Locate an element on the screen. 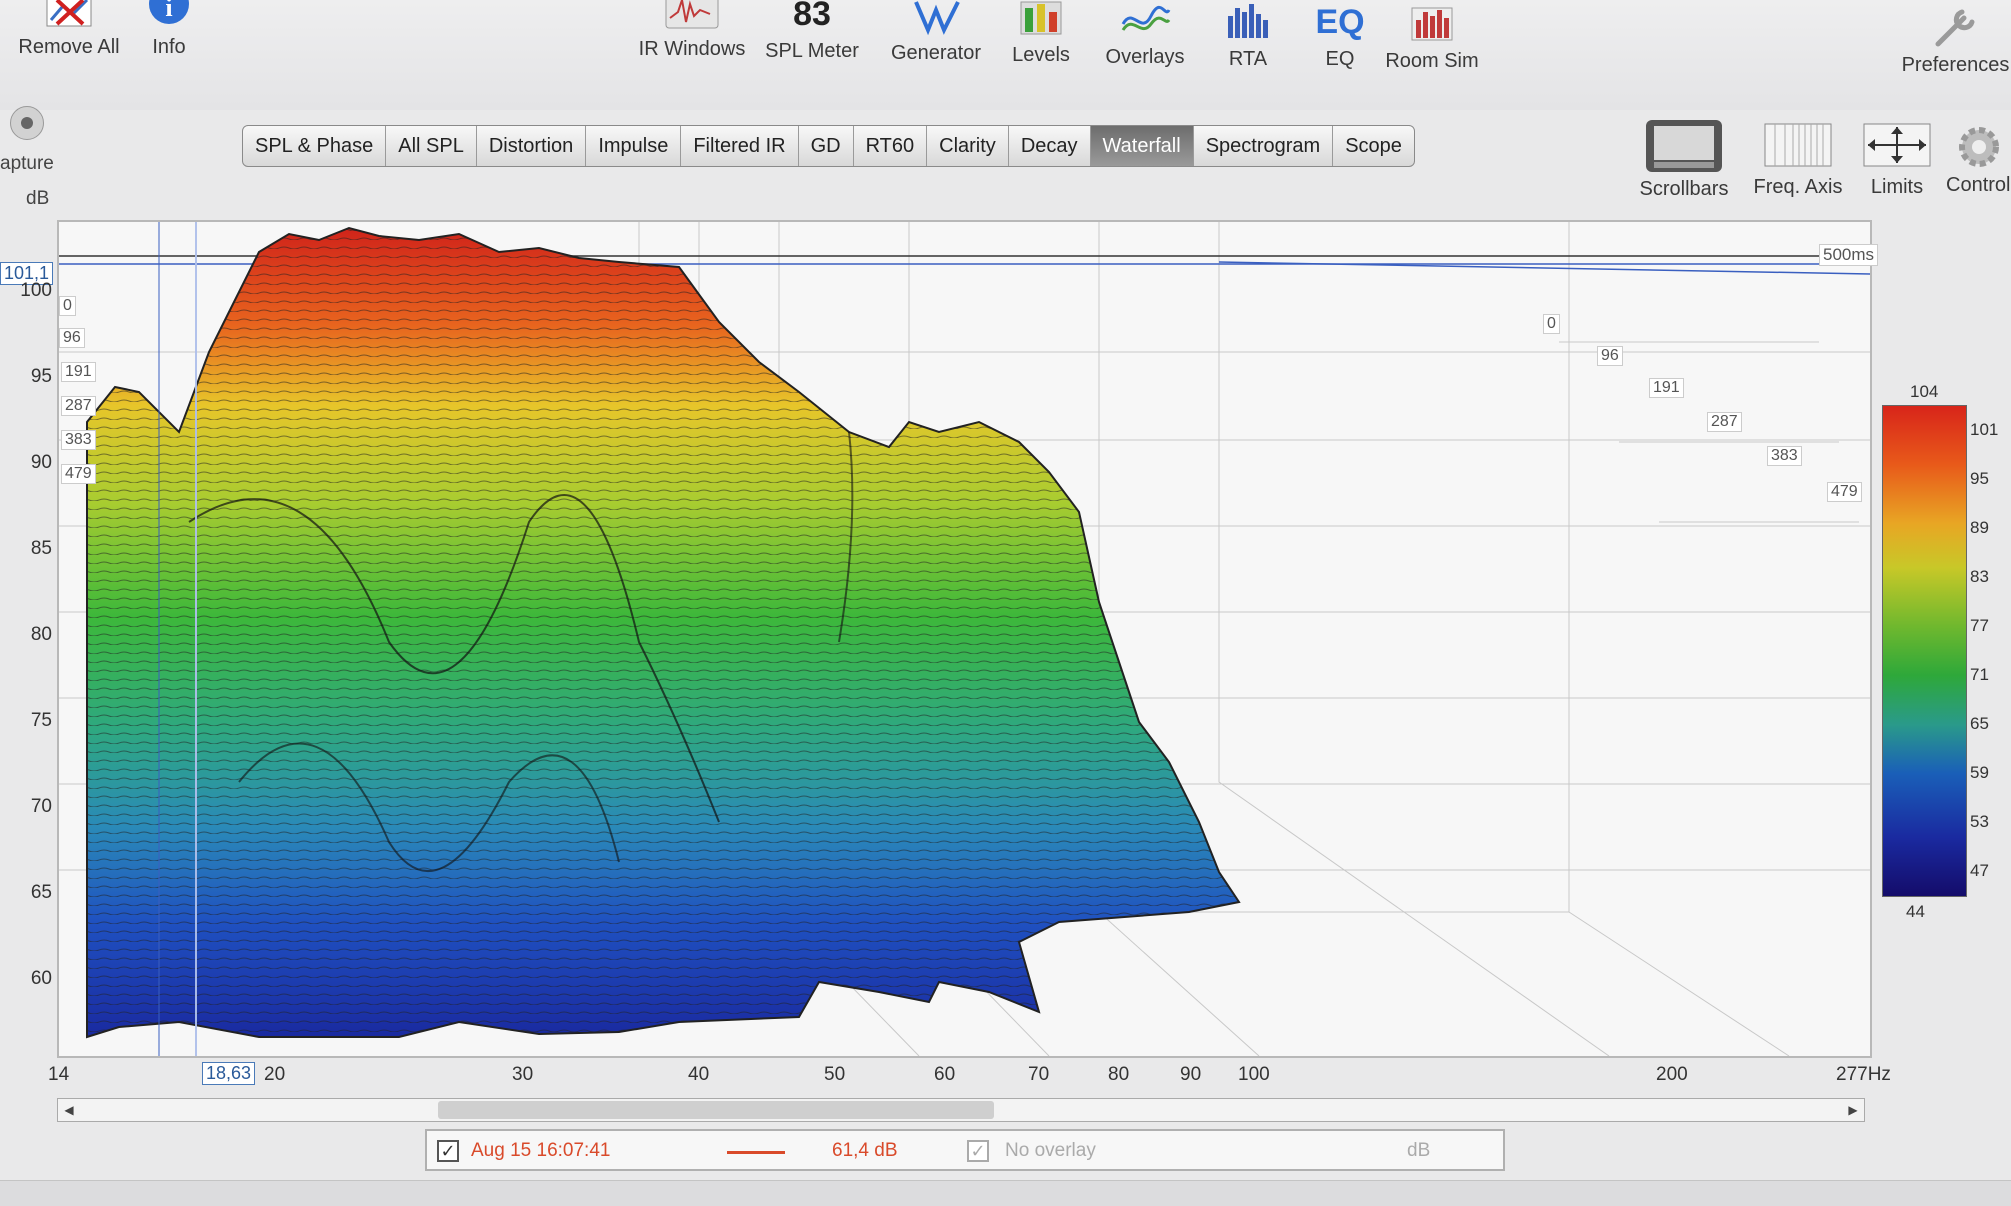  tab-spectrogram: Spectrogram is located at coordinates (1264, 146).